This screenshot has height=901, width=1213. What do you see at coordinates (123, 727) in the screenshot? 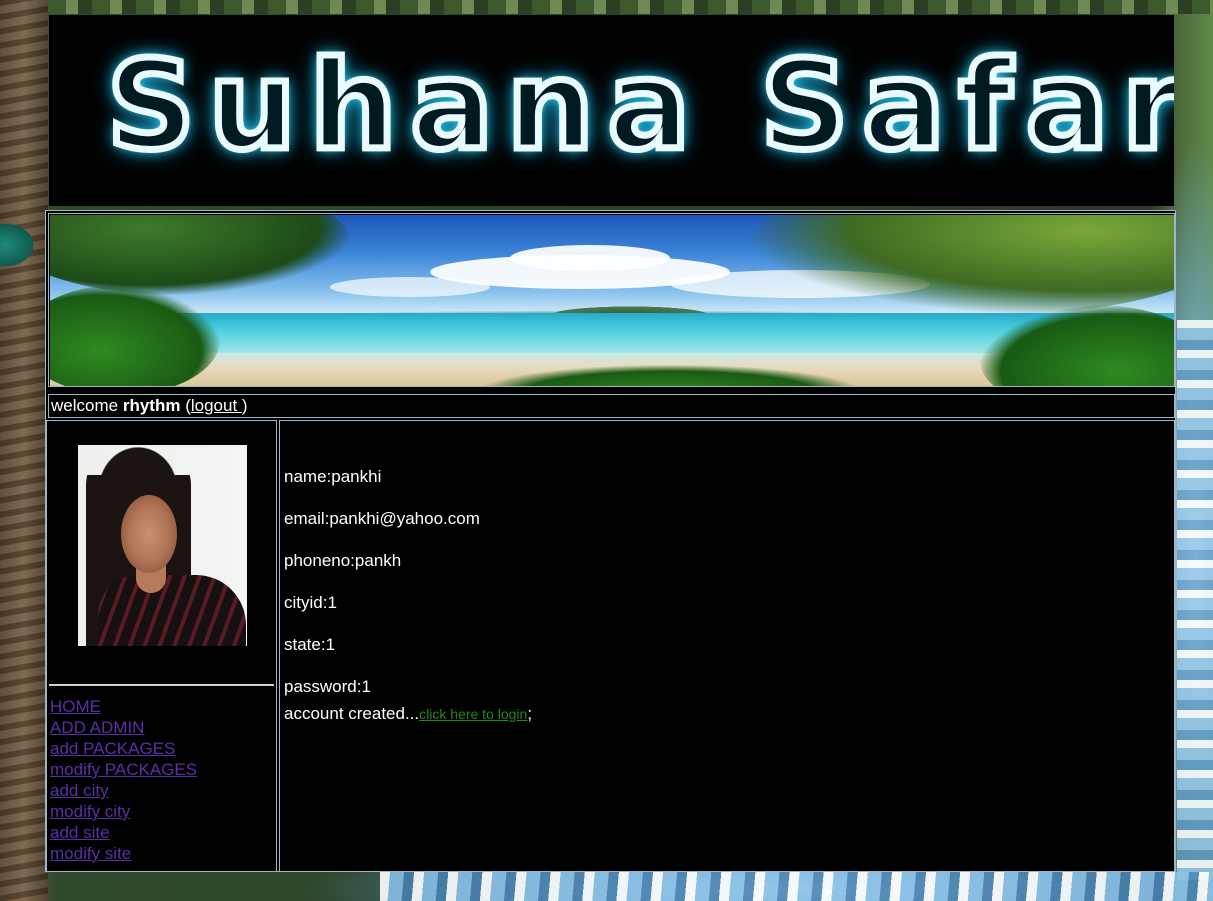
I see `sidebar-item-add-admin: ADD ADMIN` at bounding box center [123, 727].